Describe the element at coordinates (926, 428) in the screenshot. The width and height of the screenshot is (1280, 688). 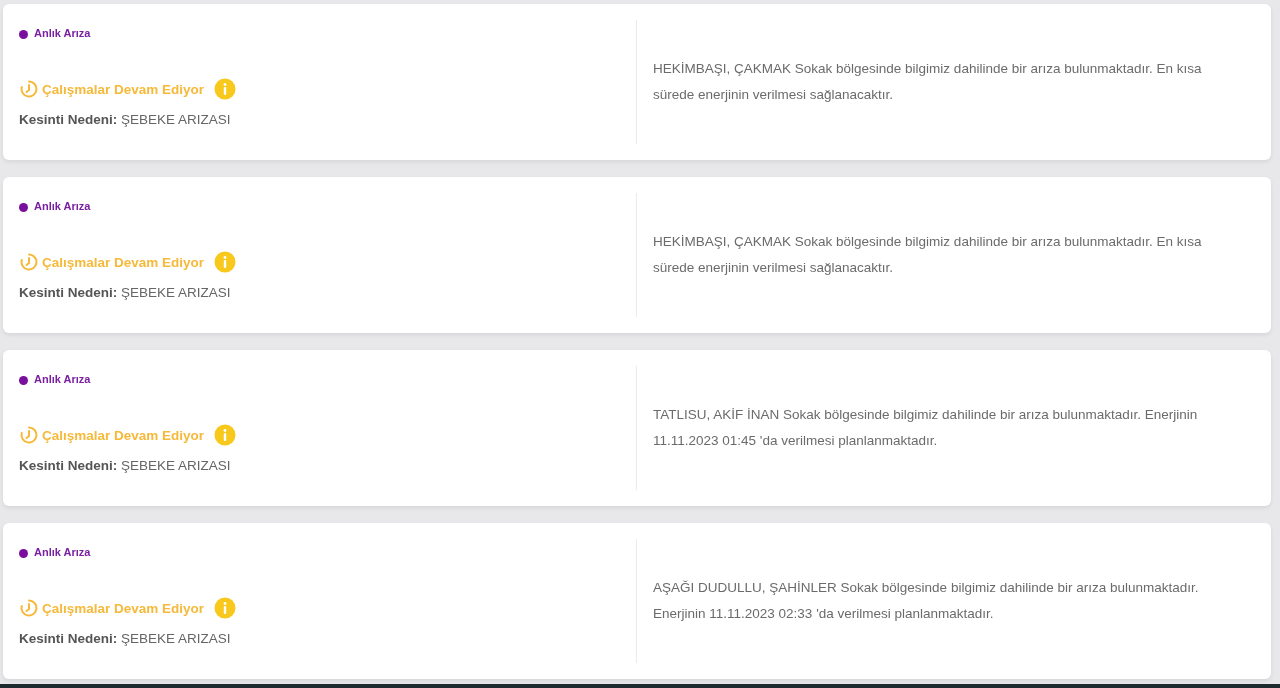
I see `outage-description: TATLISU, AKİF İNAN Sokak bölgesinde bilgimiz dahilinde bir arıza bulunmaktadır. Enerjinin 11.11.2023 01:45 'da verilmesi planlanmaktadır.` at that location.